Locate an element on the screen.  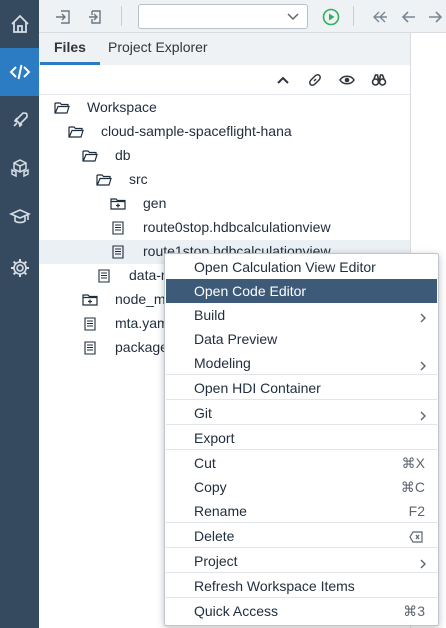
activity-development is located at coordinates (19, 72).